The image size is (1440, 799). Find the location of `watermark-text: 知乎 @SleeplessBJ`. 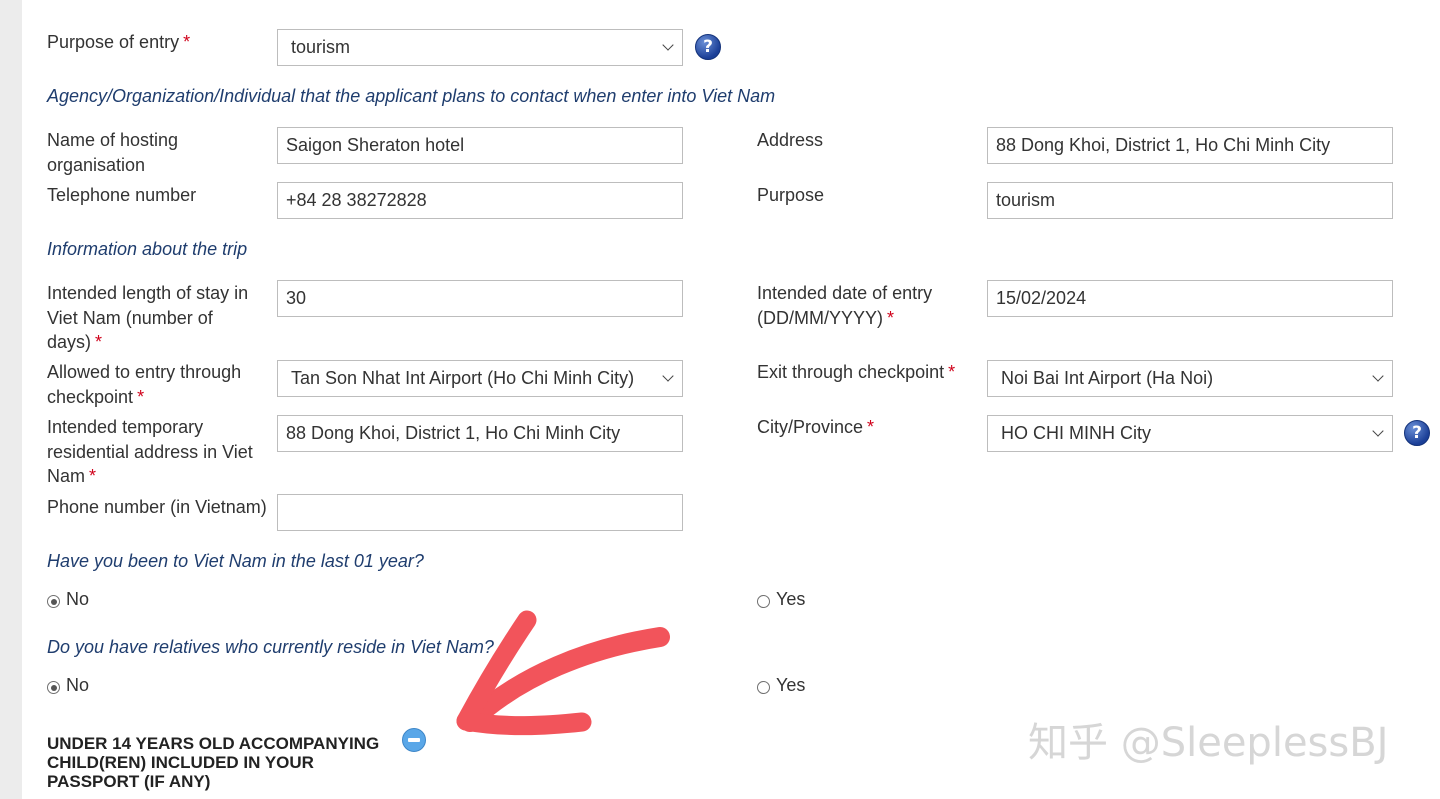

watermark-text: 知乎 @SleeplessBJ is located at coordinates (1208, 743).